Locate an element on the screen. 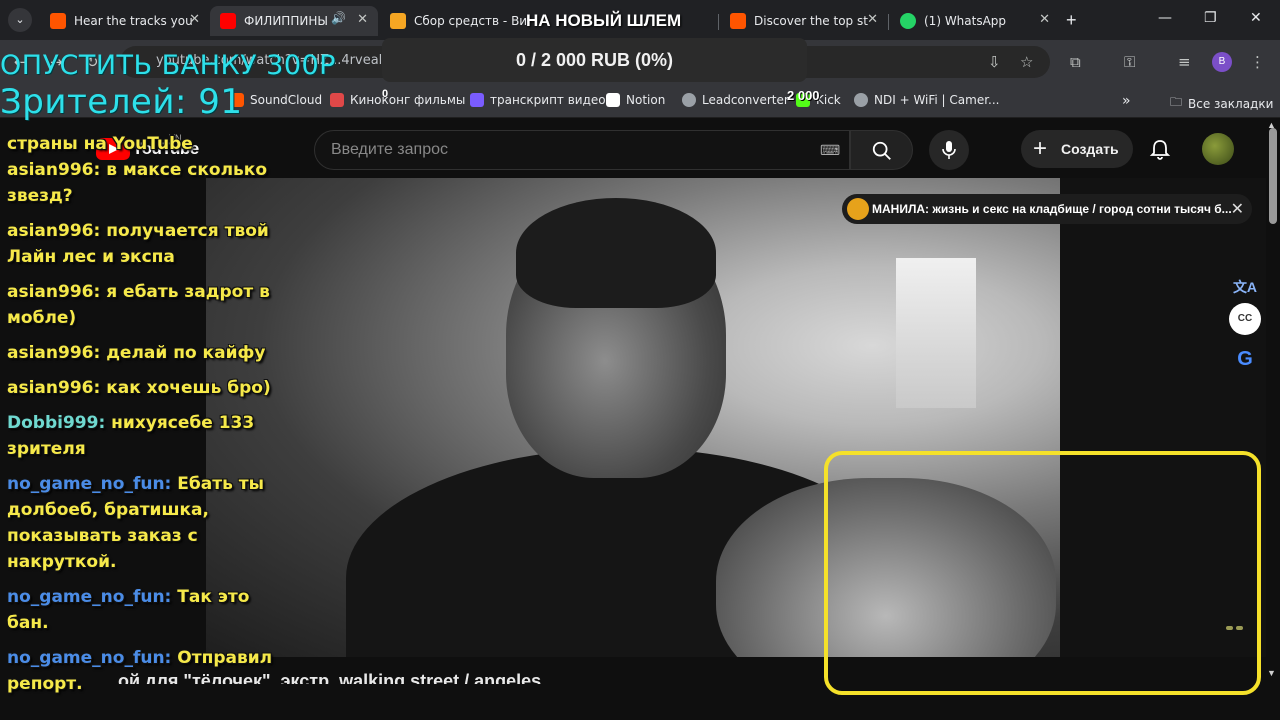 The height and width of the screenshot is (720, 1280). bookmark-kinokong: Киноконг фильмы is located at coordinates (397, 100).